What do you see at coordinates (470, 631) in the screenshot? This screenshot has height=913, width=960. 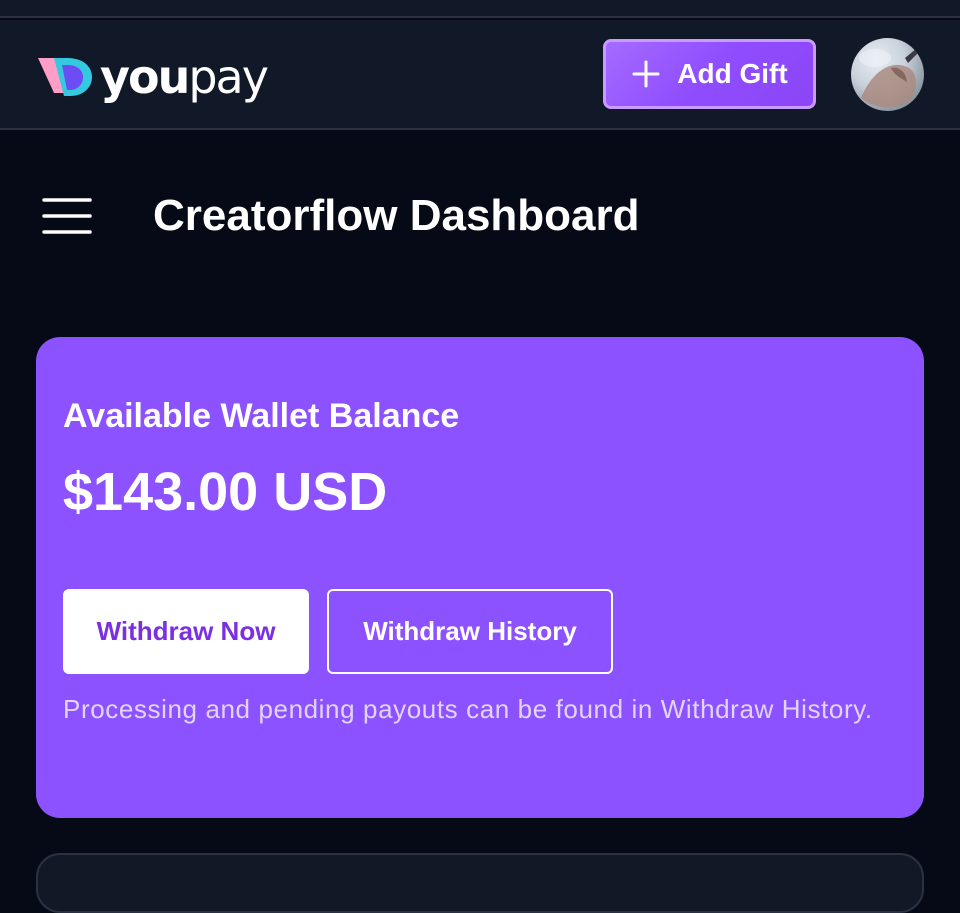 I see `withdraw-history-button: Withdraw History` at bounding box center [470, 631].